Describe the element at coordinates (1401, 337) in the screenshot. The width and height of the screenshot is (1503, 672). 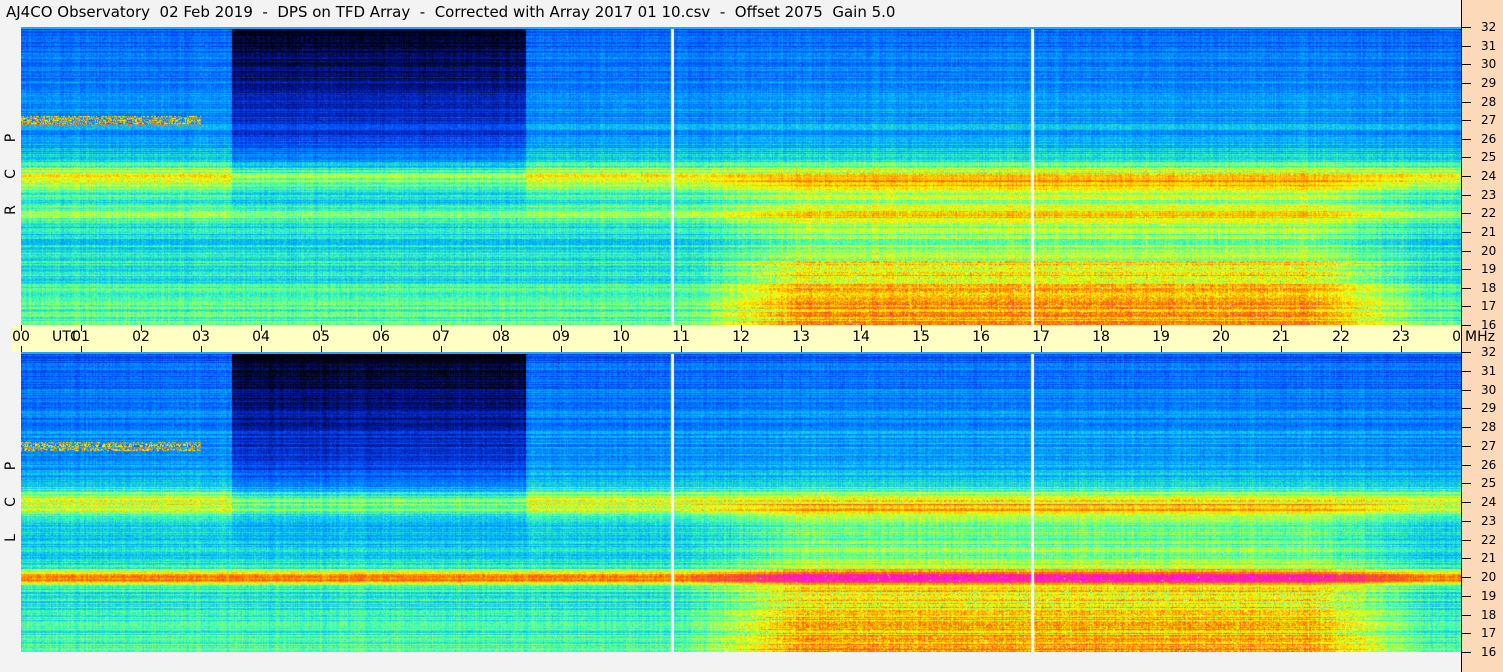
I see `x-tick-label: 23` at that location.